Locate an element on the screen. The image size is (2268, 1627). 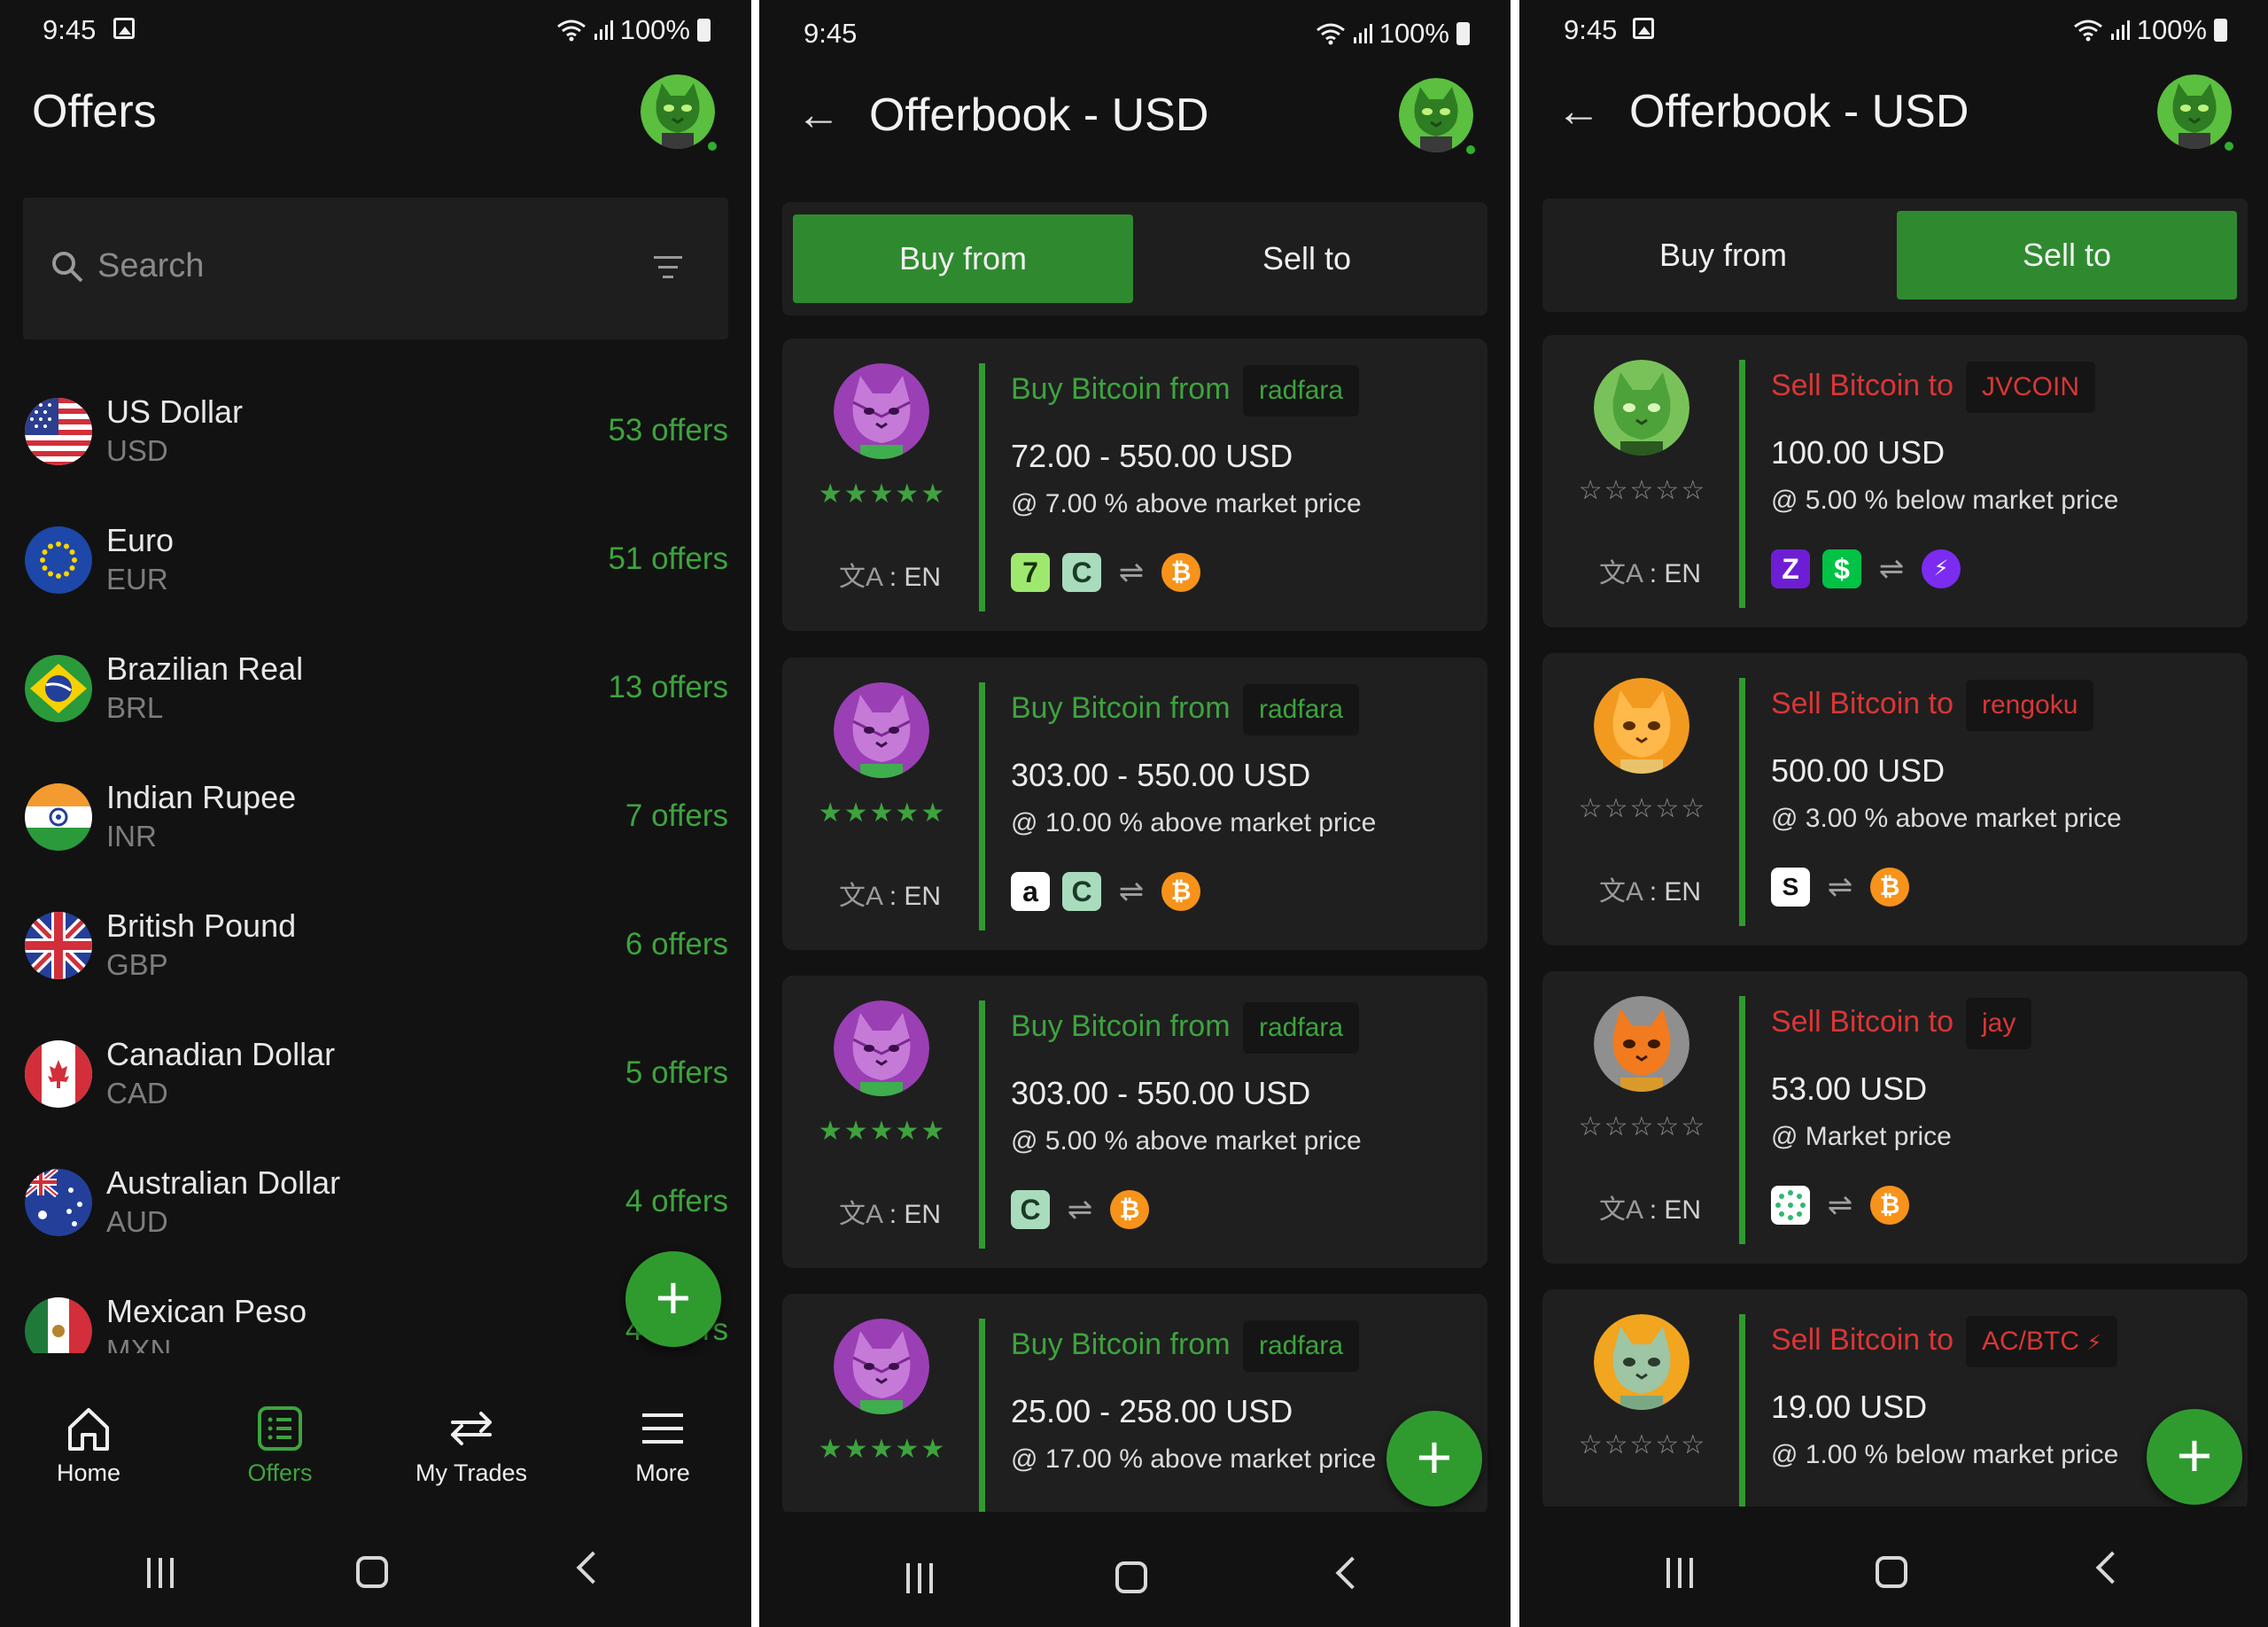
nav-my-trades-label: My Trades is located at coordinates (472, 1473).